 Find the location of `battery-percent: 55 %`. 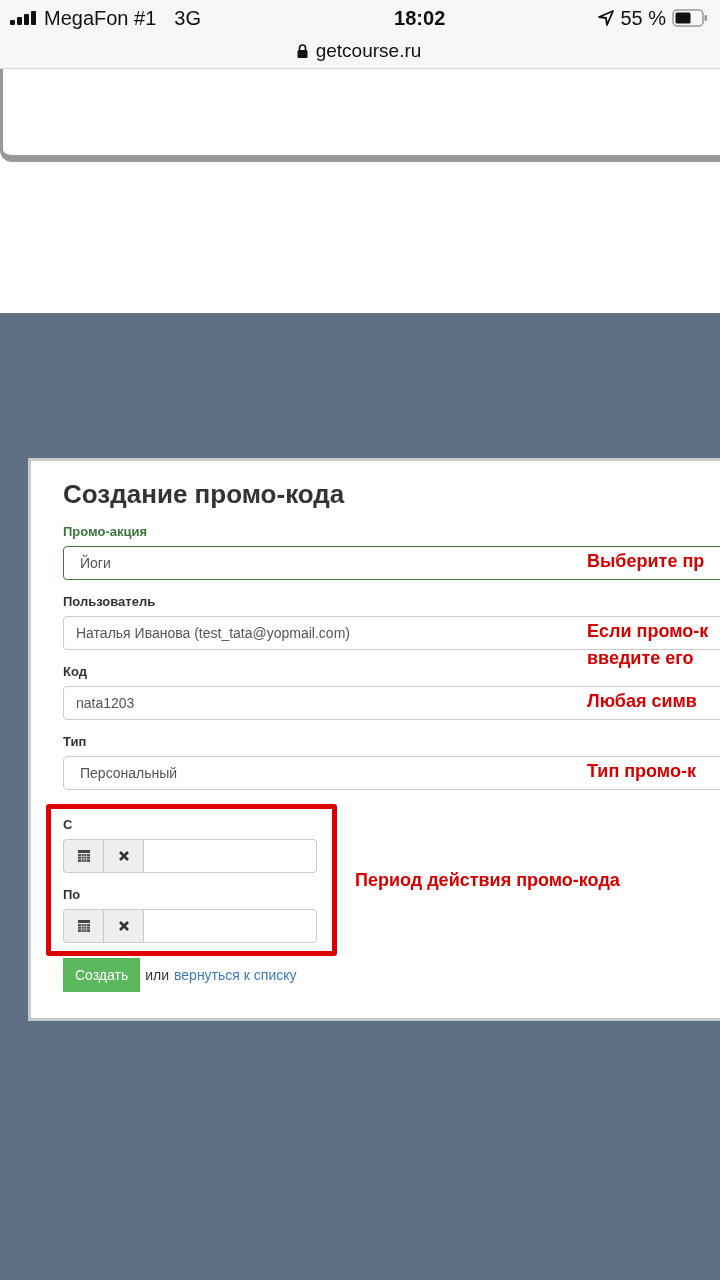

battery-percent: 55 % is located at coordinates (643, 18).